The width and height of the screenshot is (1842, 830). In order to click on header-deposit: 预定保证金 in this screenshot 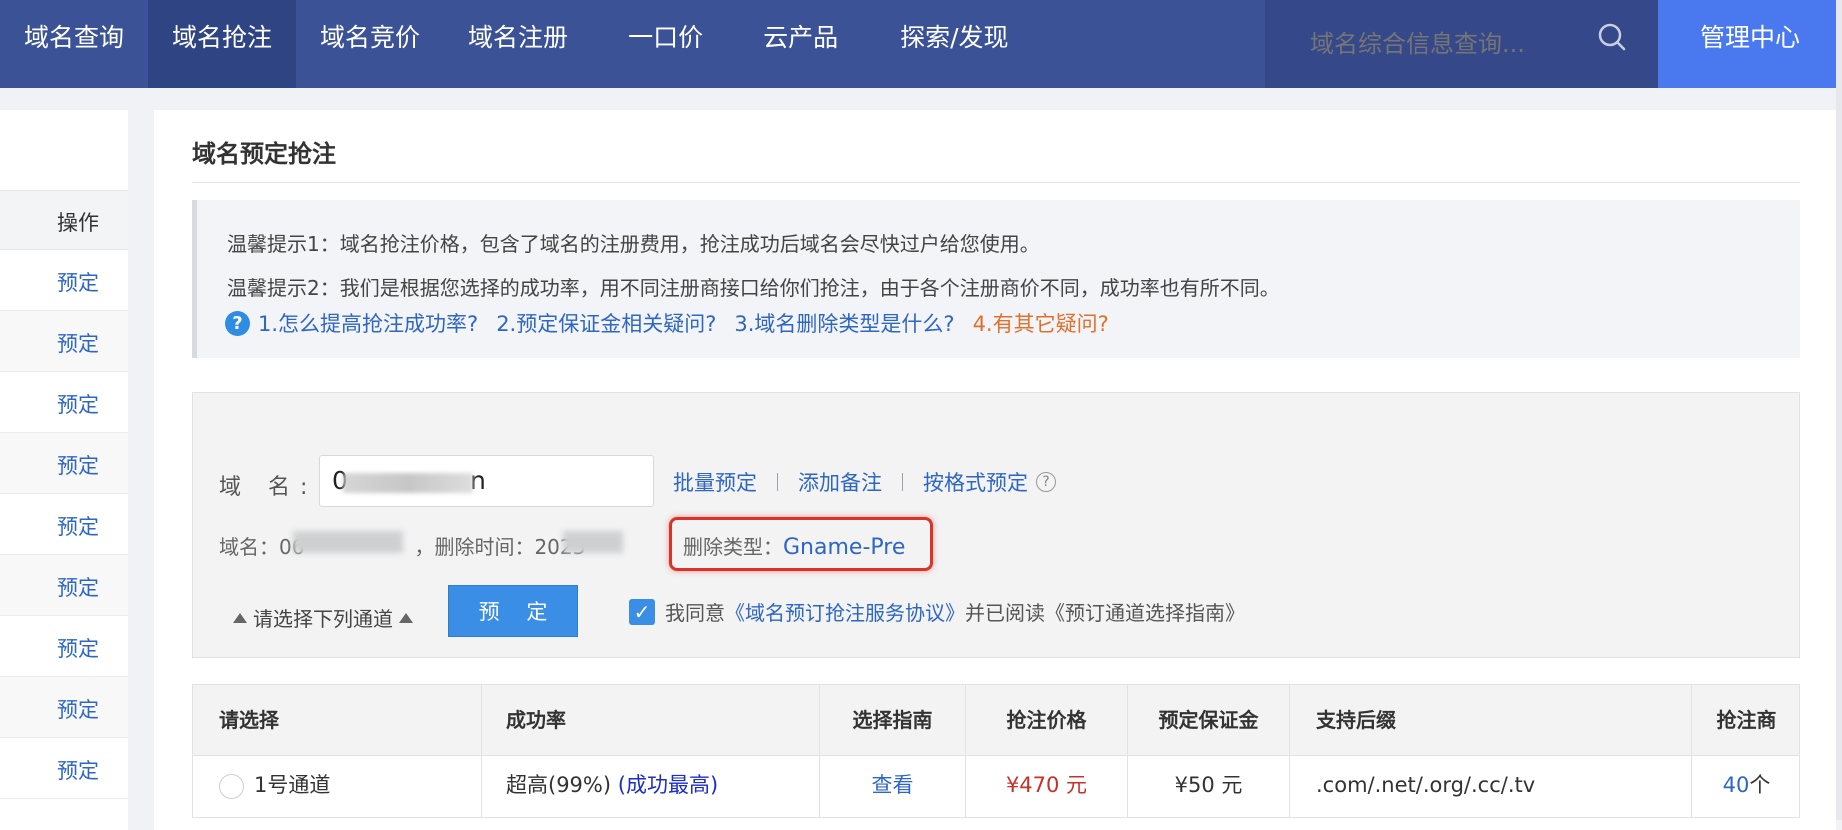, I will do `click(1208, 721)`.